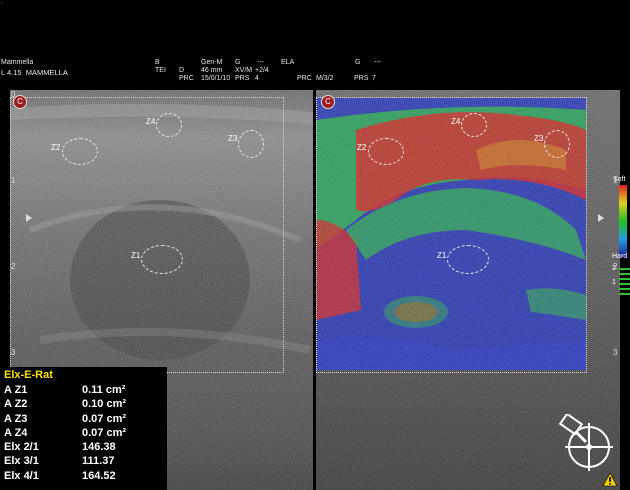 The image size is (630, 490). Describe the element at coordinates (374, 78) in the screenshot. I see `prs2-value: 7` at that location.